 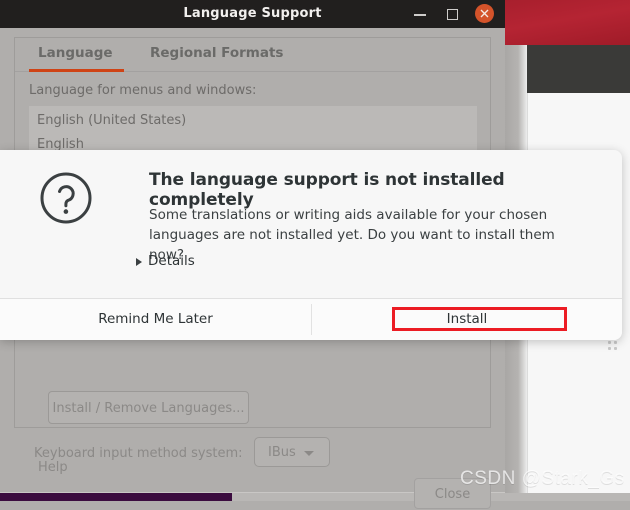 I want to click on watermark: CSDN @Stark_Gs, so click(x=542, y=478).